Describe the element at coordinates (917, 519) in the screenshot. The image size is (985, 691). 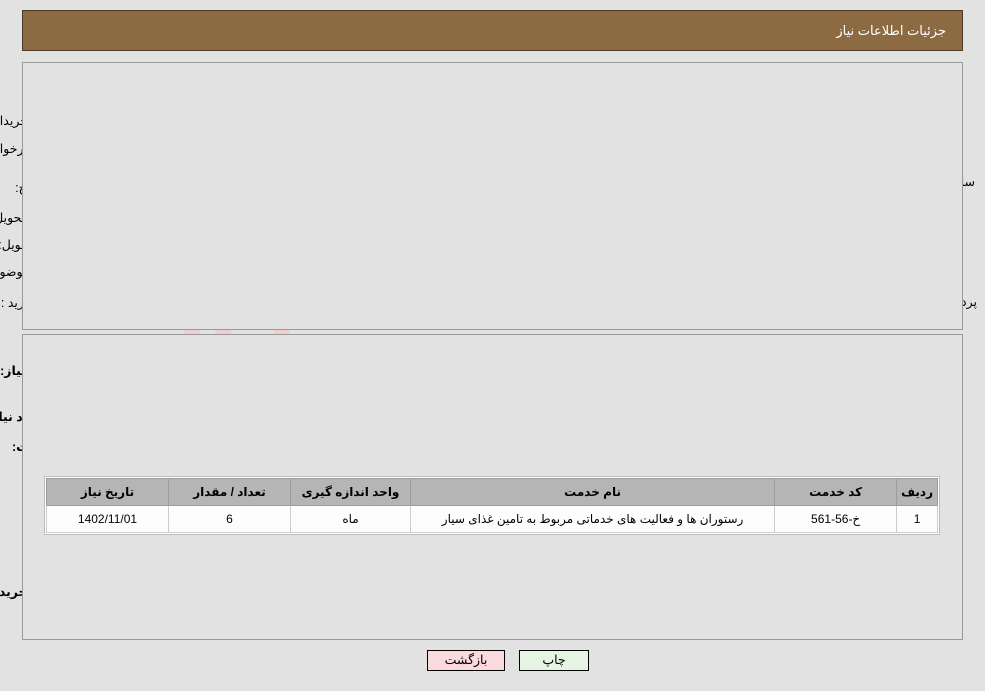
I see `cell-radif: 1` at that location.